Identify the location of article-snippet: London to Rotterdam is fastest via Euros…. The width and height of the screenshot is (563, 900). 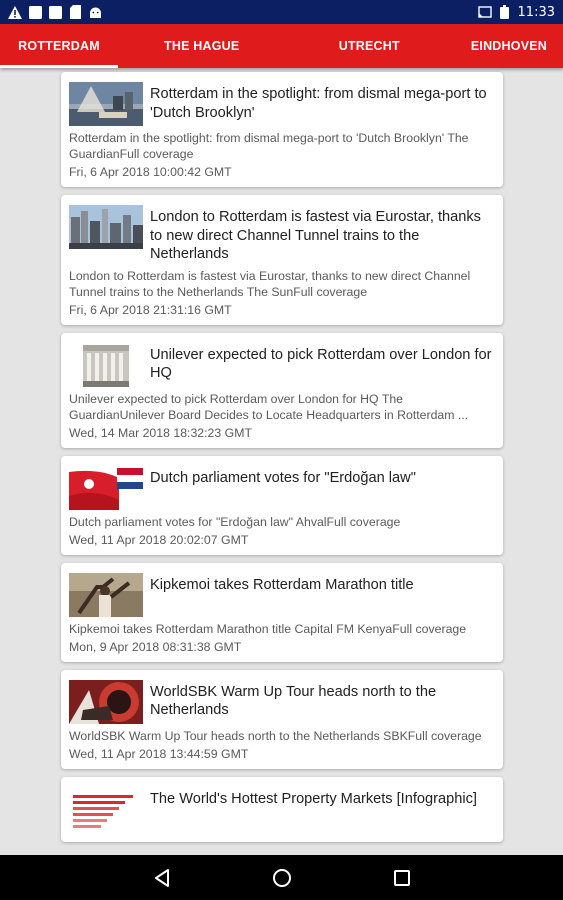
(270, 283).